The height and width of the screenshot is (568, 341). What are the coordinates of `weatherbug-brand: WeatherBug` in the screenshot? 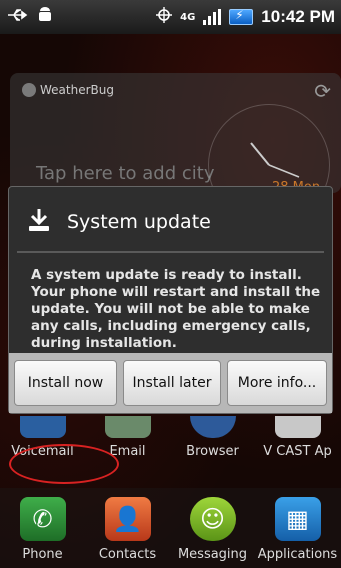 It's located at (77, 90).